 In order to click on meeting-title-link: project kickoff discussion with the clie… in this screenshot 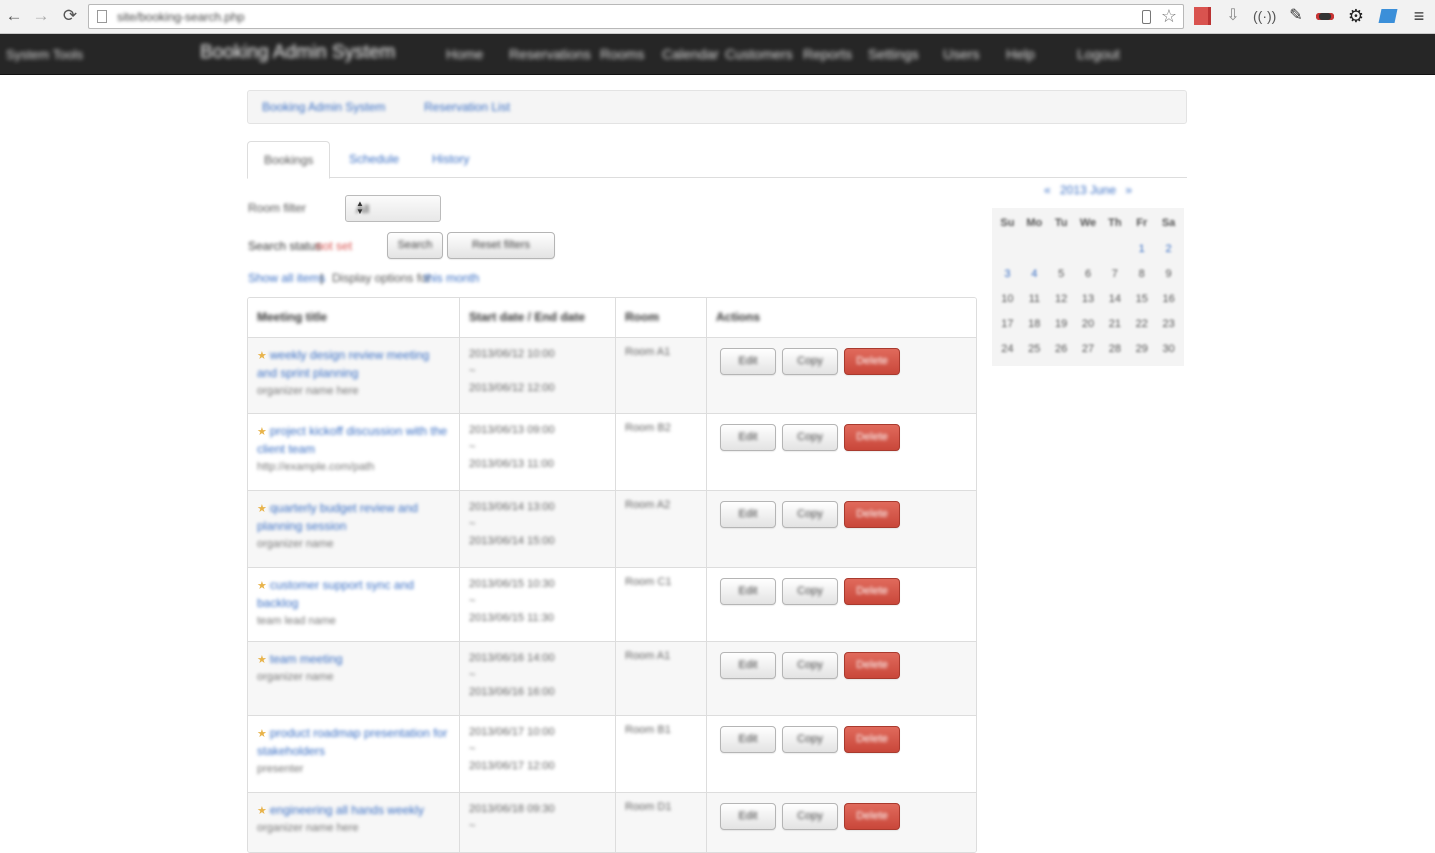, I will do `click(352, 440)`.